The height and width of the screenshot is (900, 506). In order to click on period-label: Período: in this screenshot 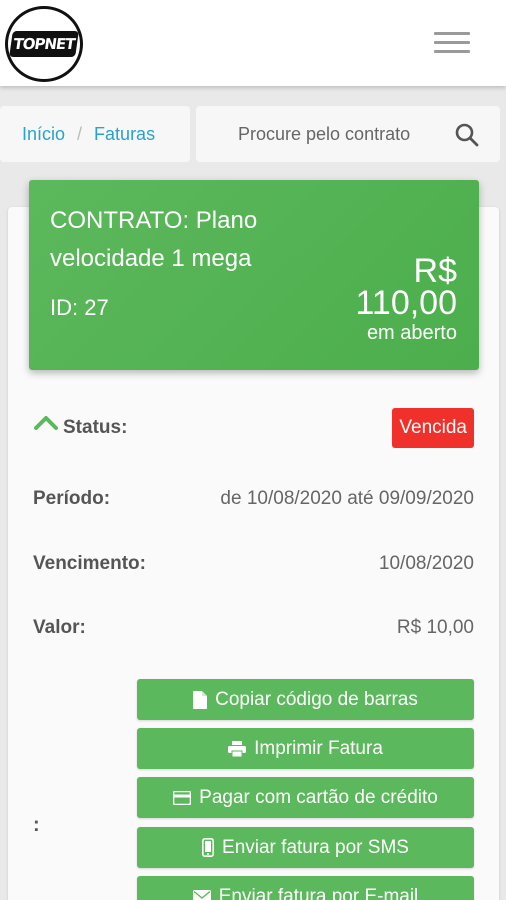, I will do `click(72, 498)`.